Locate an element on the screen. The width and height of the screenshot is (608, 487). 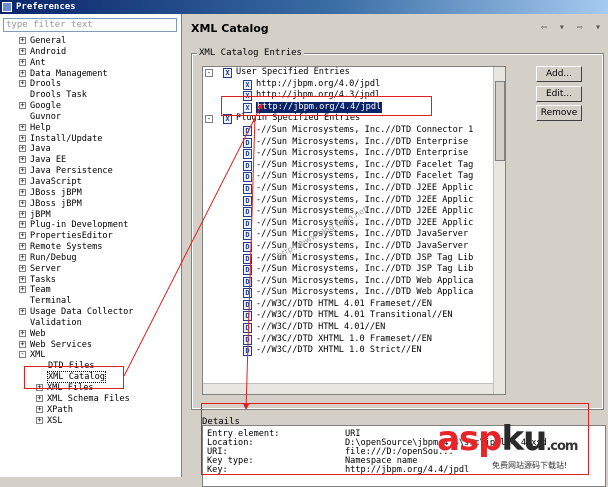
catalog-entry: D -//W3C//DTD HTML 4.01//EN is located at coordinates (354, 328).